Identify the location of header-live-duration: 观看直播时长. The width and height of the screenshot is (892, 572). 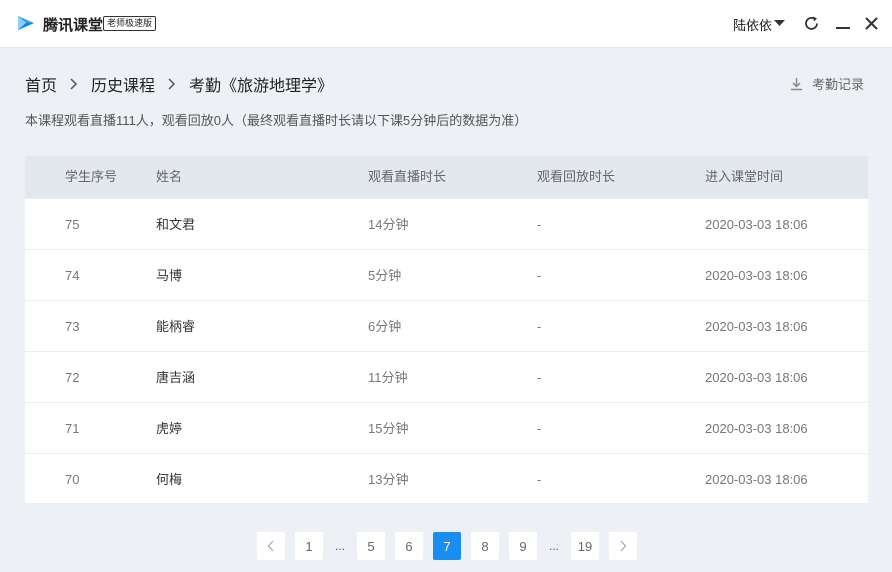
(407, 176).